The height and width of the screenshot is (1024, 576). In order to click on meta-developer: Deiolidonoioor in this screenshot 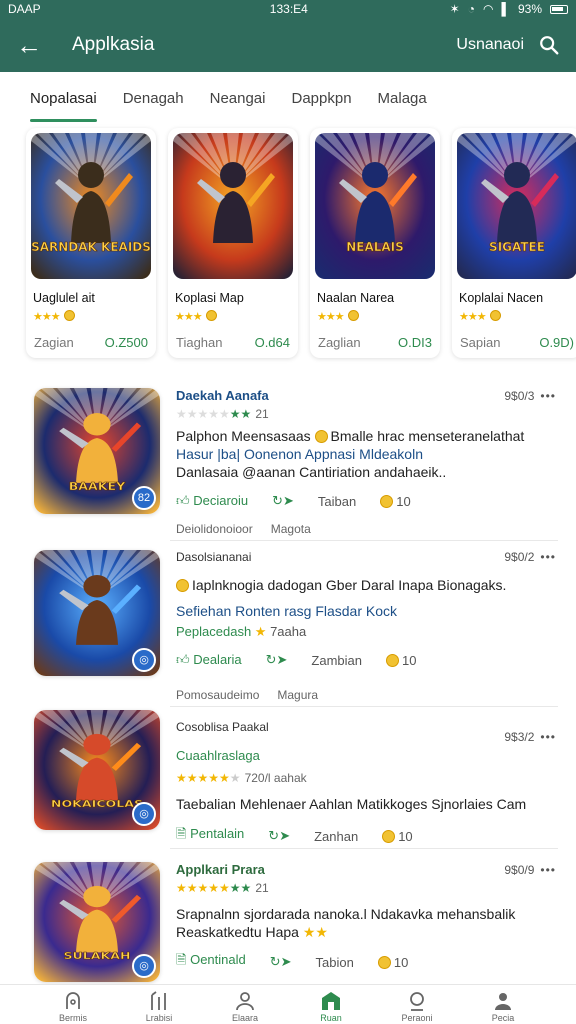, I will do `click(214, 529)`.